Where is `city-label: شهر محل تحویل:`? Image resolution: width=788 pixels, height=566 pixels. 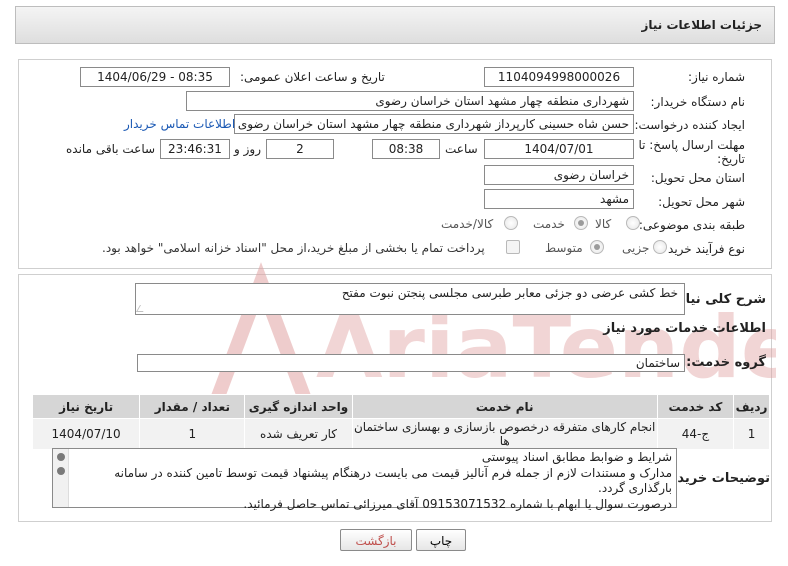
city-label: شهر محل تحویل: is located at coordinates (701, 202).